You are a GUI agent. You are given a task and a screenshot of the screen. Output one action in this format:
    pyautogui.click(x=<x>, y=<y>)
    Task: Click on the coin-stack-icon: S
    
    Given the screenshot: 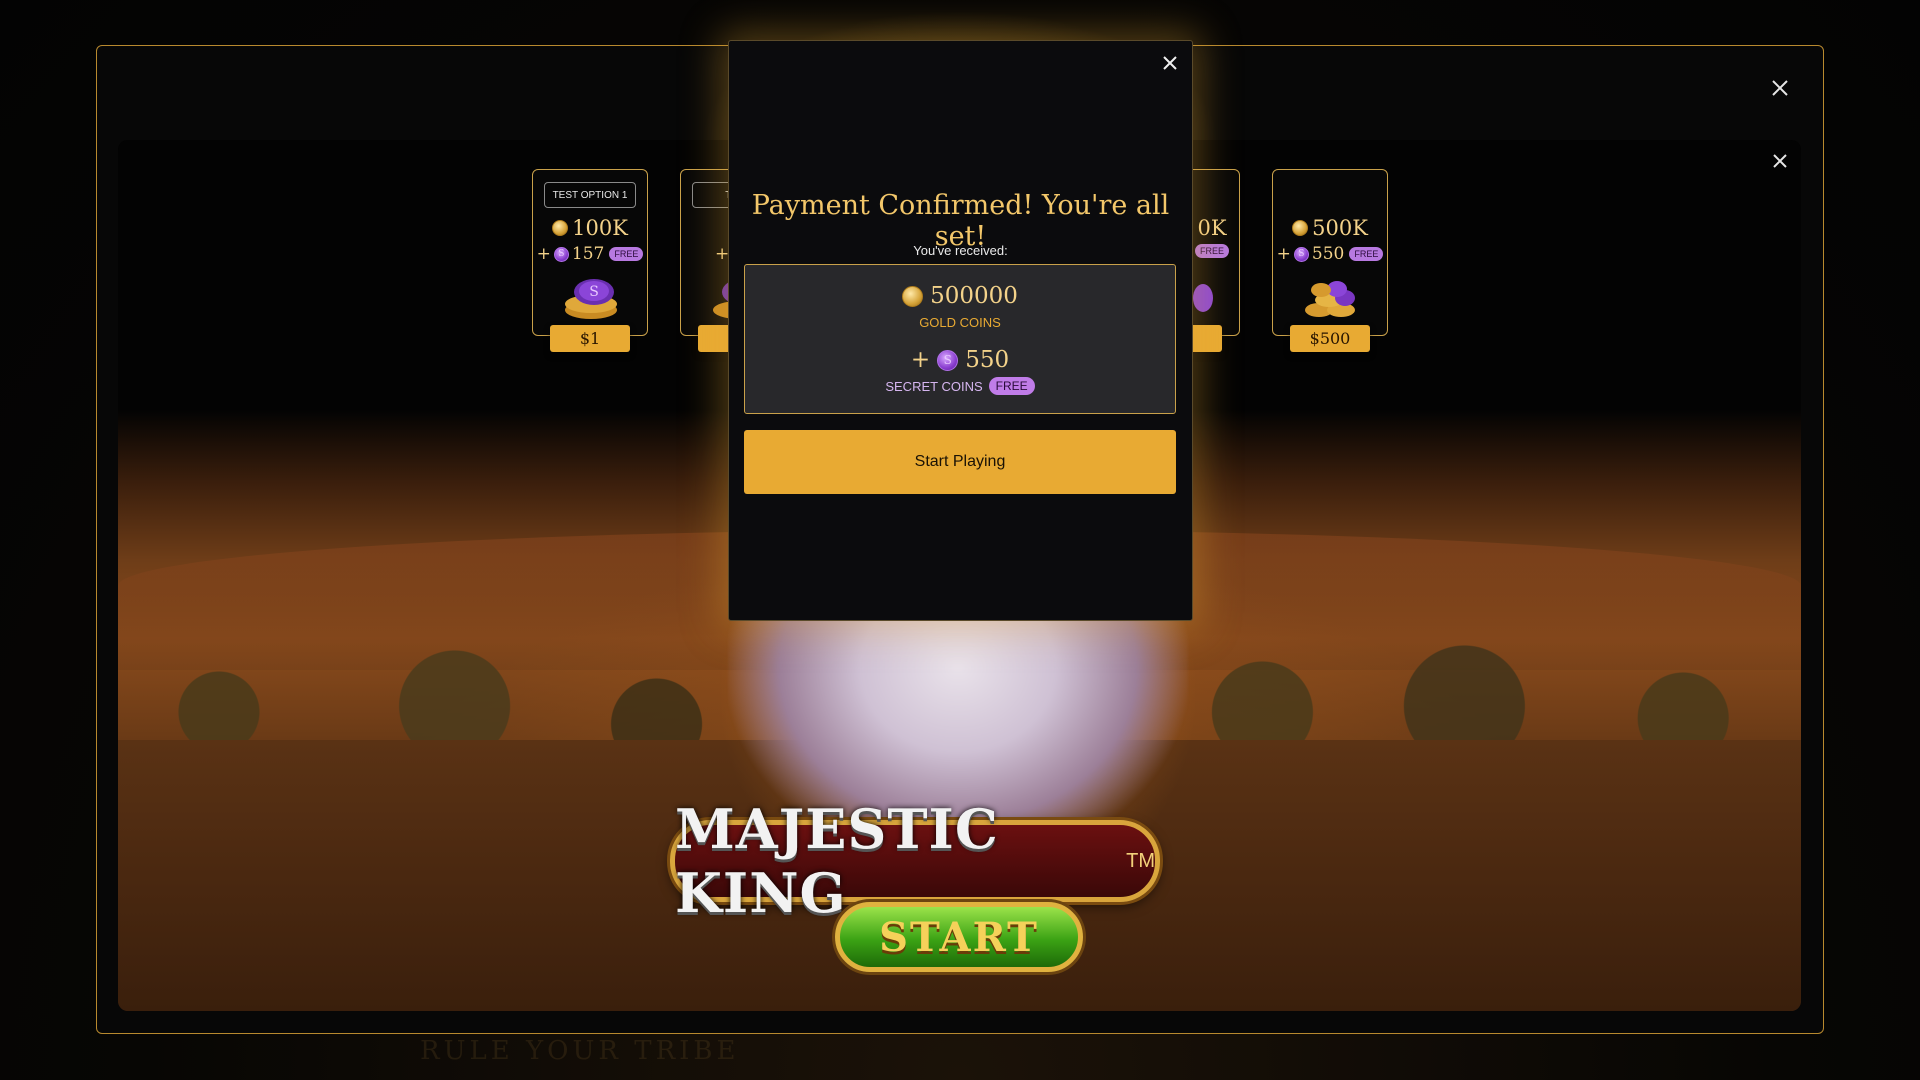 What is the action you would take?
    pyautogui.click(x=591, y=299)
    